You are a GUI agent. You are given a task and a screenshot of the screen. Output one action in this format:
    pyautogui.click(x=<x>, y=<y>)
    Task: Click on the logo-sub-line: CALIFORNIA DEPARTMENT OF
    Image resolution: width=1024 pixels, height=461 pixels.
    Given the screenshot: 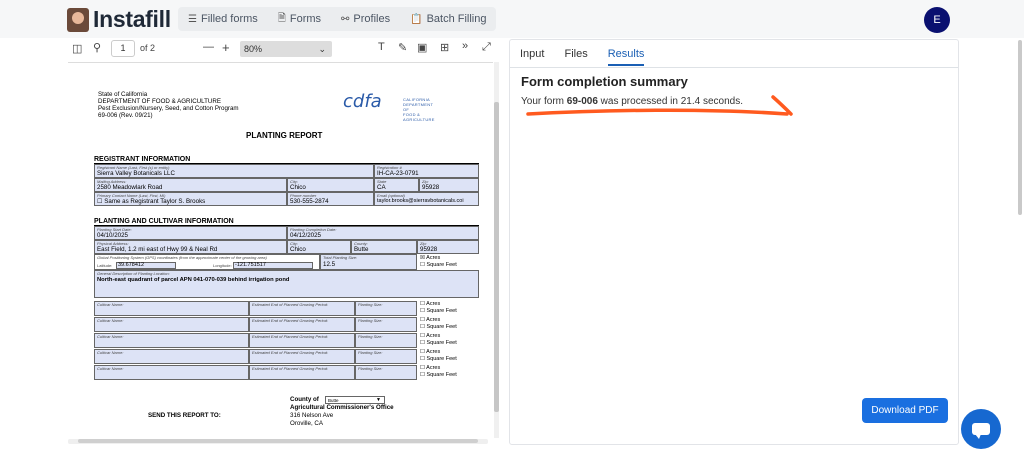 What is the action you would take?
    pyautogui.click(x=418, y=104)
    